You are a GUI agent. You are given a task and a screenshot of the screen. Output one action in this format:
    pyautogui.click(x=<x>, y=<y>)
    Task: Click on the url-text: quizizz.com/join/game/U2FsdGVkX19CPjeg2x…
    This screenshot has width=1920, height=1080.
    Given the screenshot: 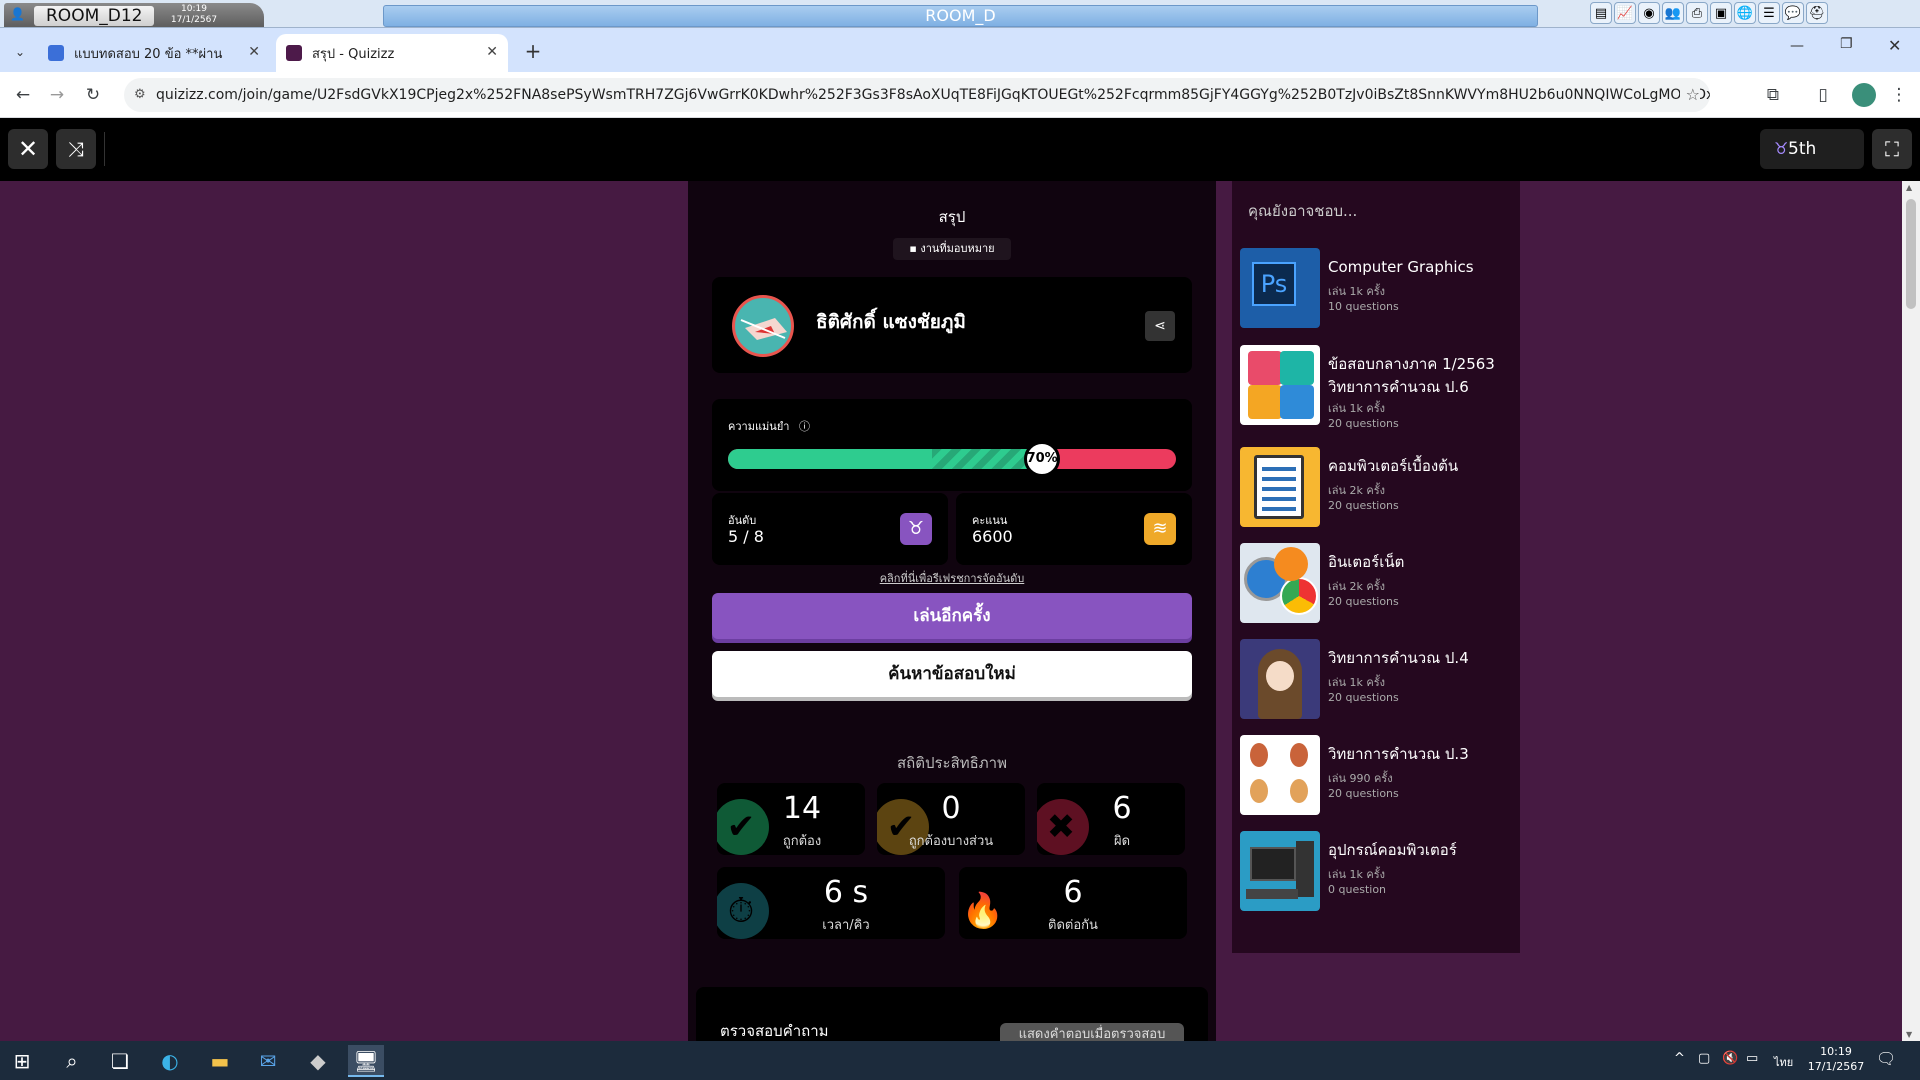 What is the action you would take?
    pyautogui.click(x=933, y=95)
    